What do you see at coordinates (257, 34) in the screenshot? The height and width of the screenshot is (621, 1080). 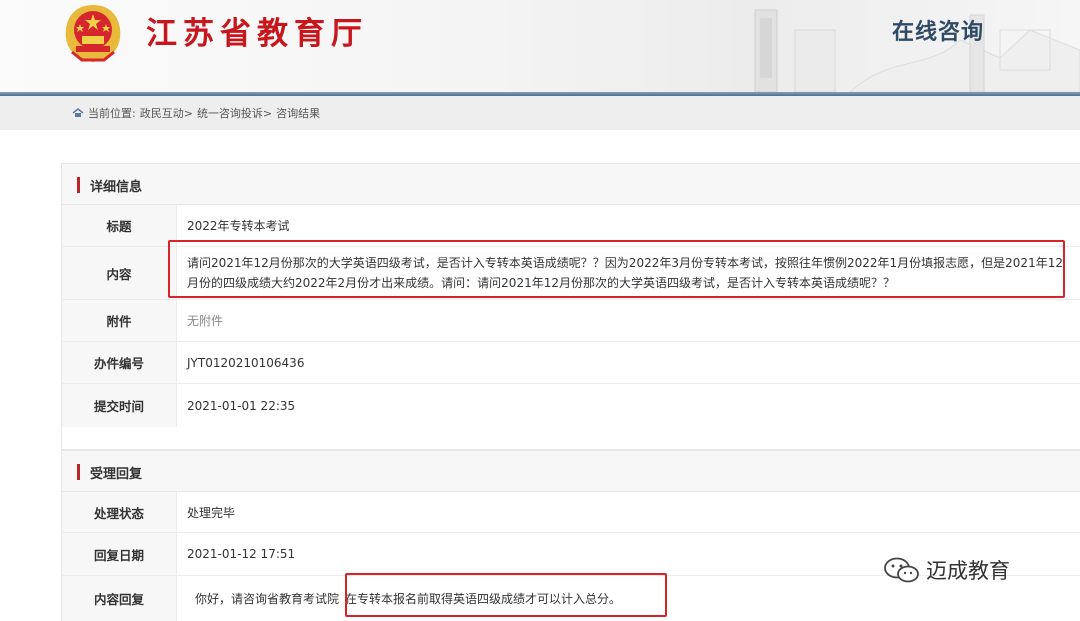 I see `site-title: 江苏省教育厅` at bounding box center [257, 34].